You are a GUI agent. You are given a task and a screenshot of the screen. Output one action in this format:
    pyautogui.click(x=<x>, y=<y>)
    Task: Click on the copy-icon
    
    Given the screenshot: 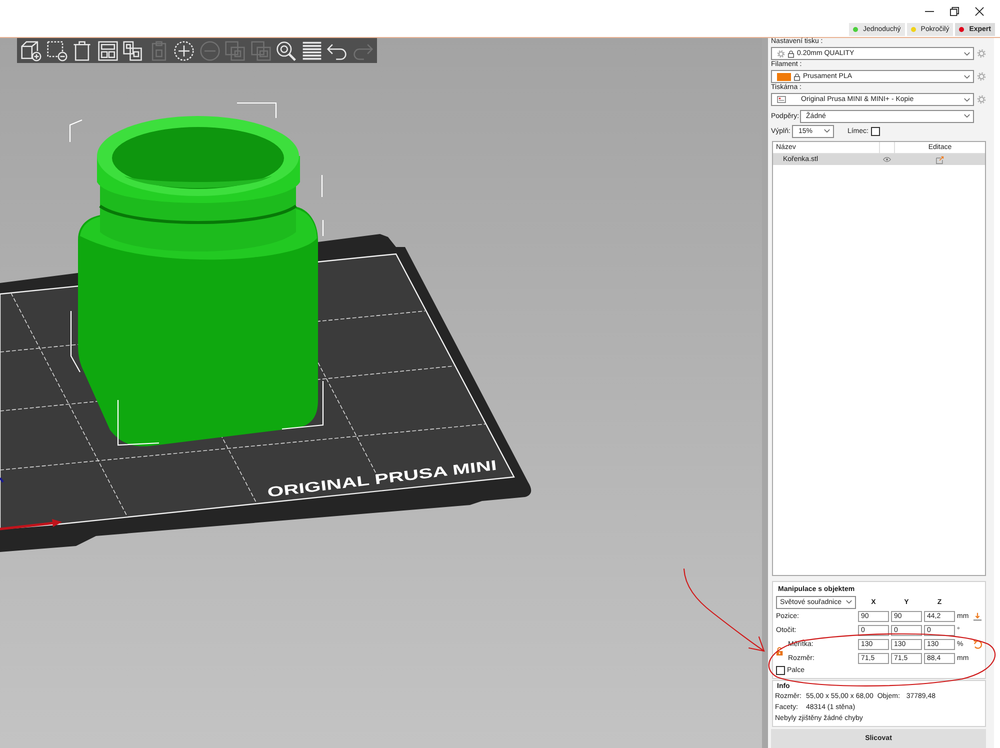 What is the action you would take?
    pyautogui.click(x=133, y=51)
    